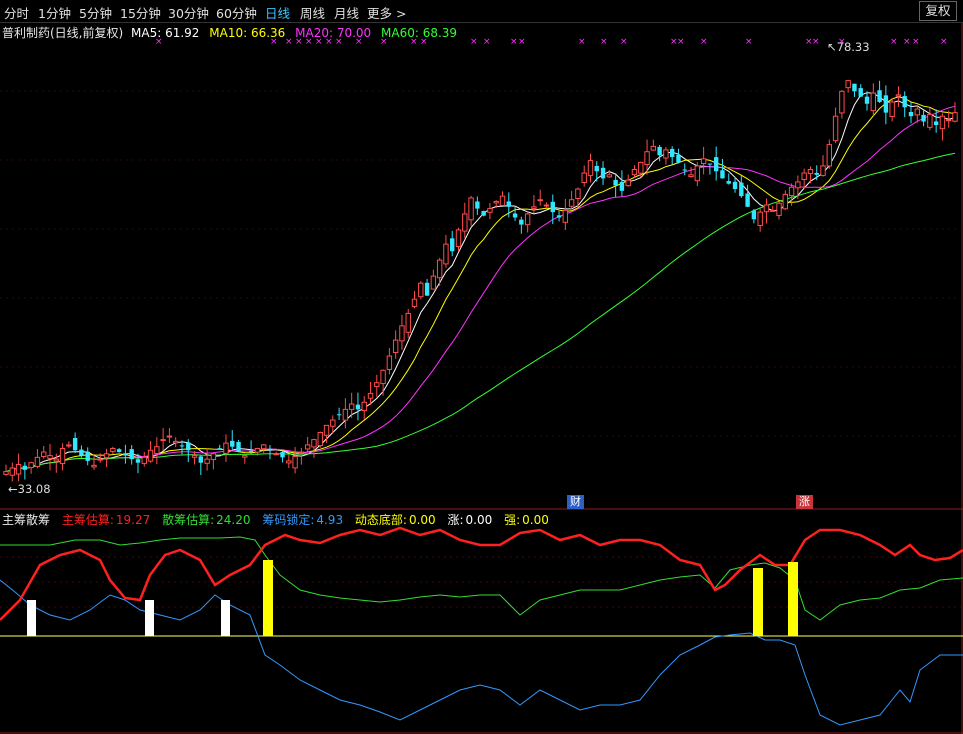 This screenshot has height=734, width=963. Describe the element at coordinates (95, 12) in the screenshot. I see `period-tab-5min: 5分钟` at that location.